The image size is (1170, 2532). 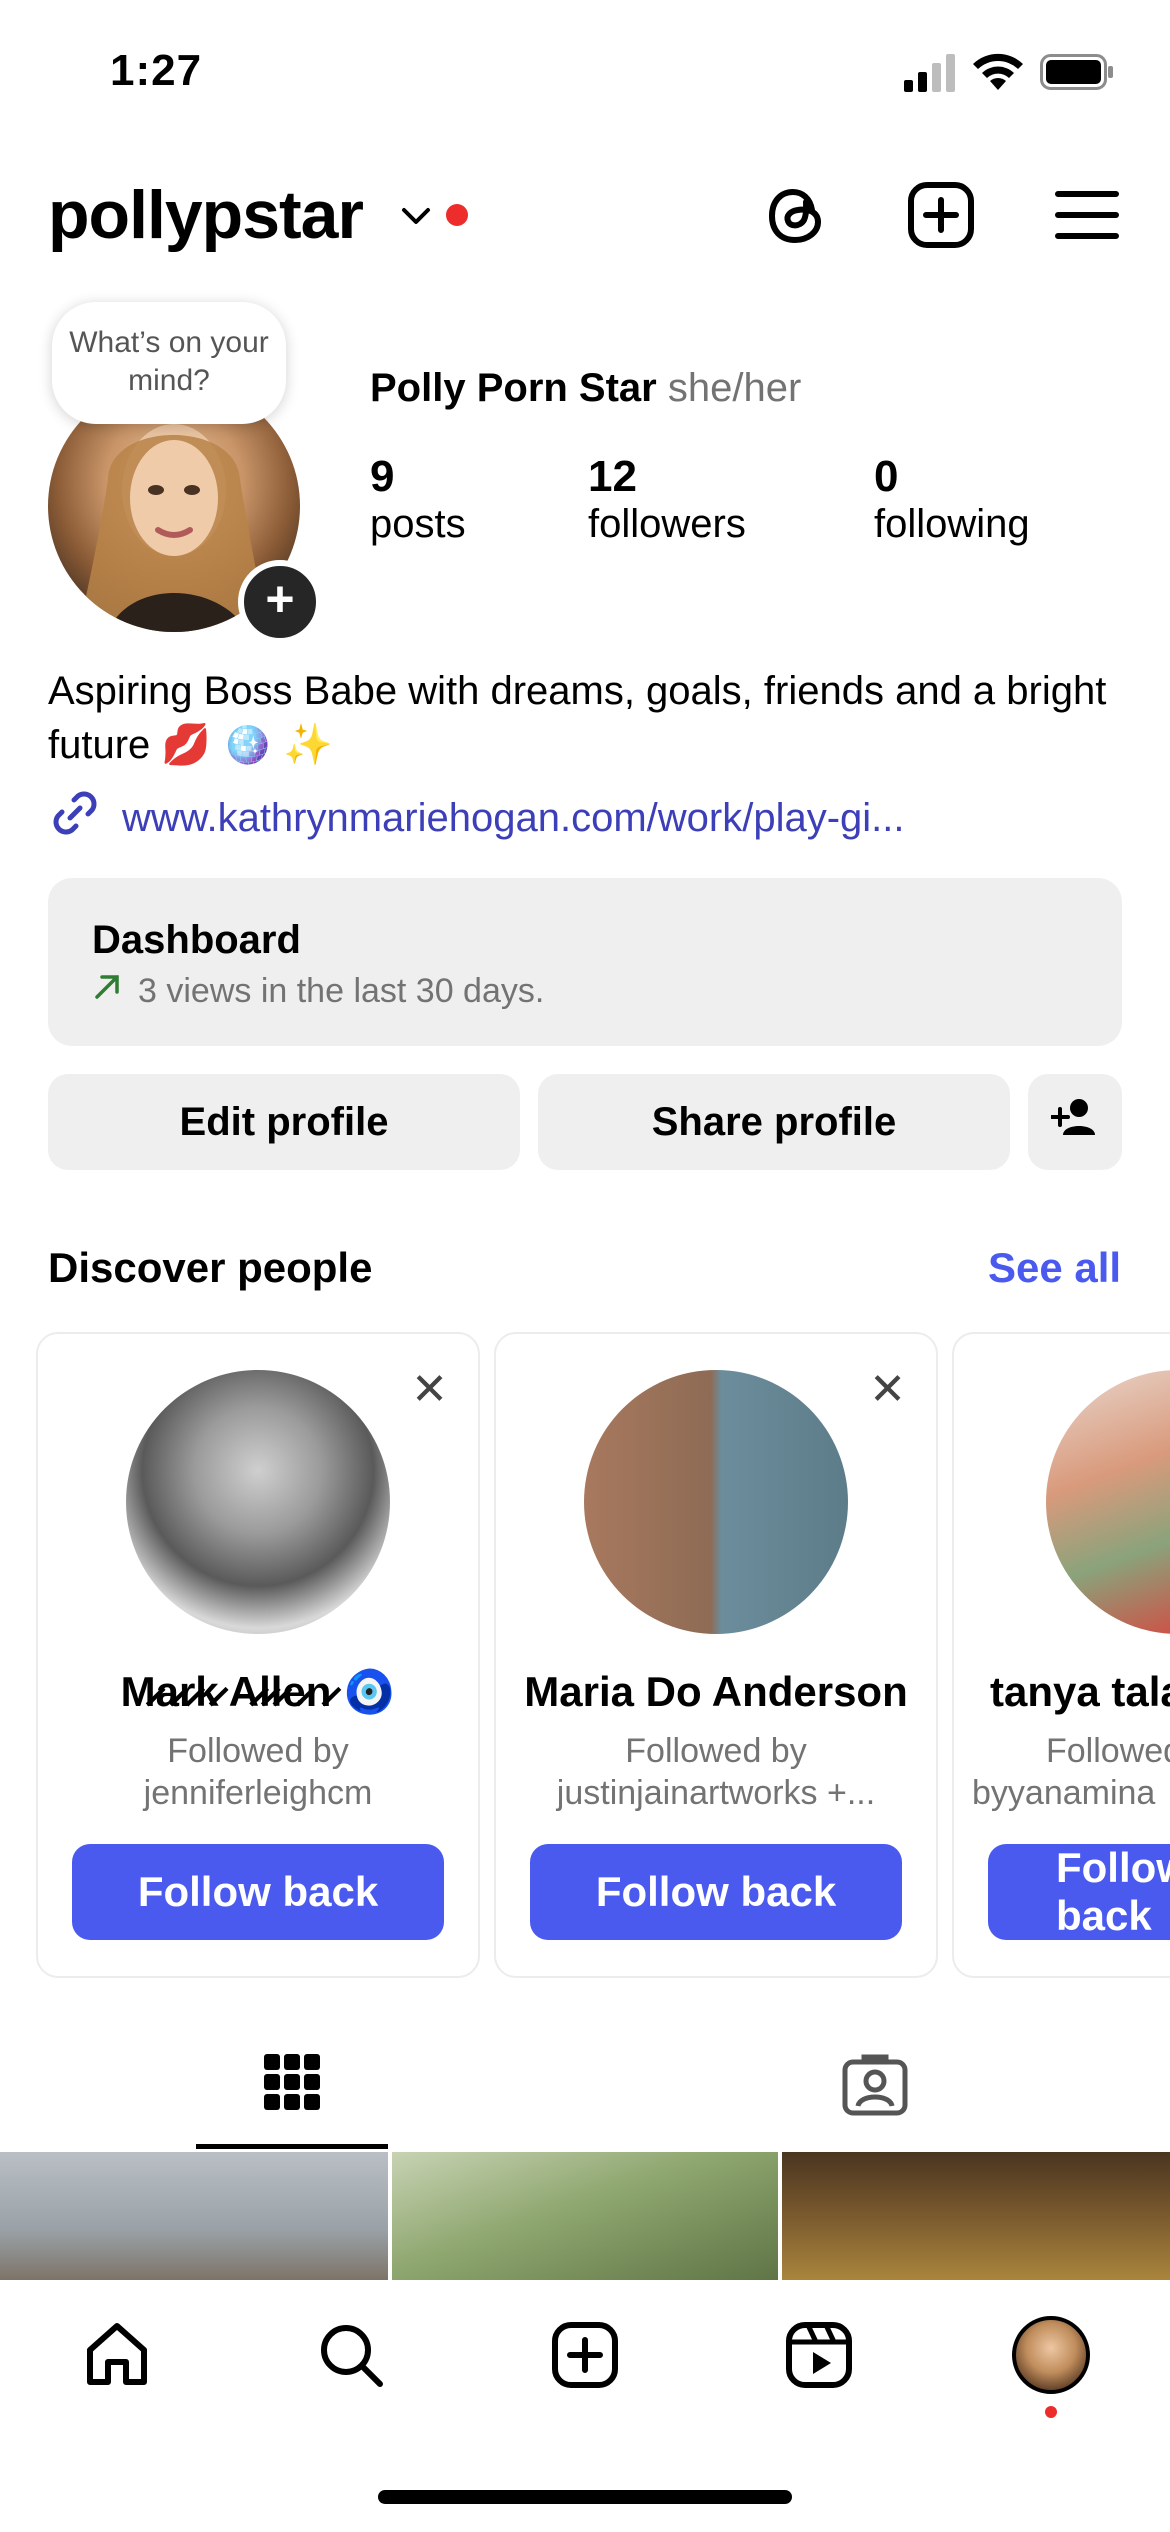 What do you see at coordinates (667, 499) in the screenshot?
I see `stat-followers: 12 followers` at bounding box center [667, 499].